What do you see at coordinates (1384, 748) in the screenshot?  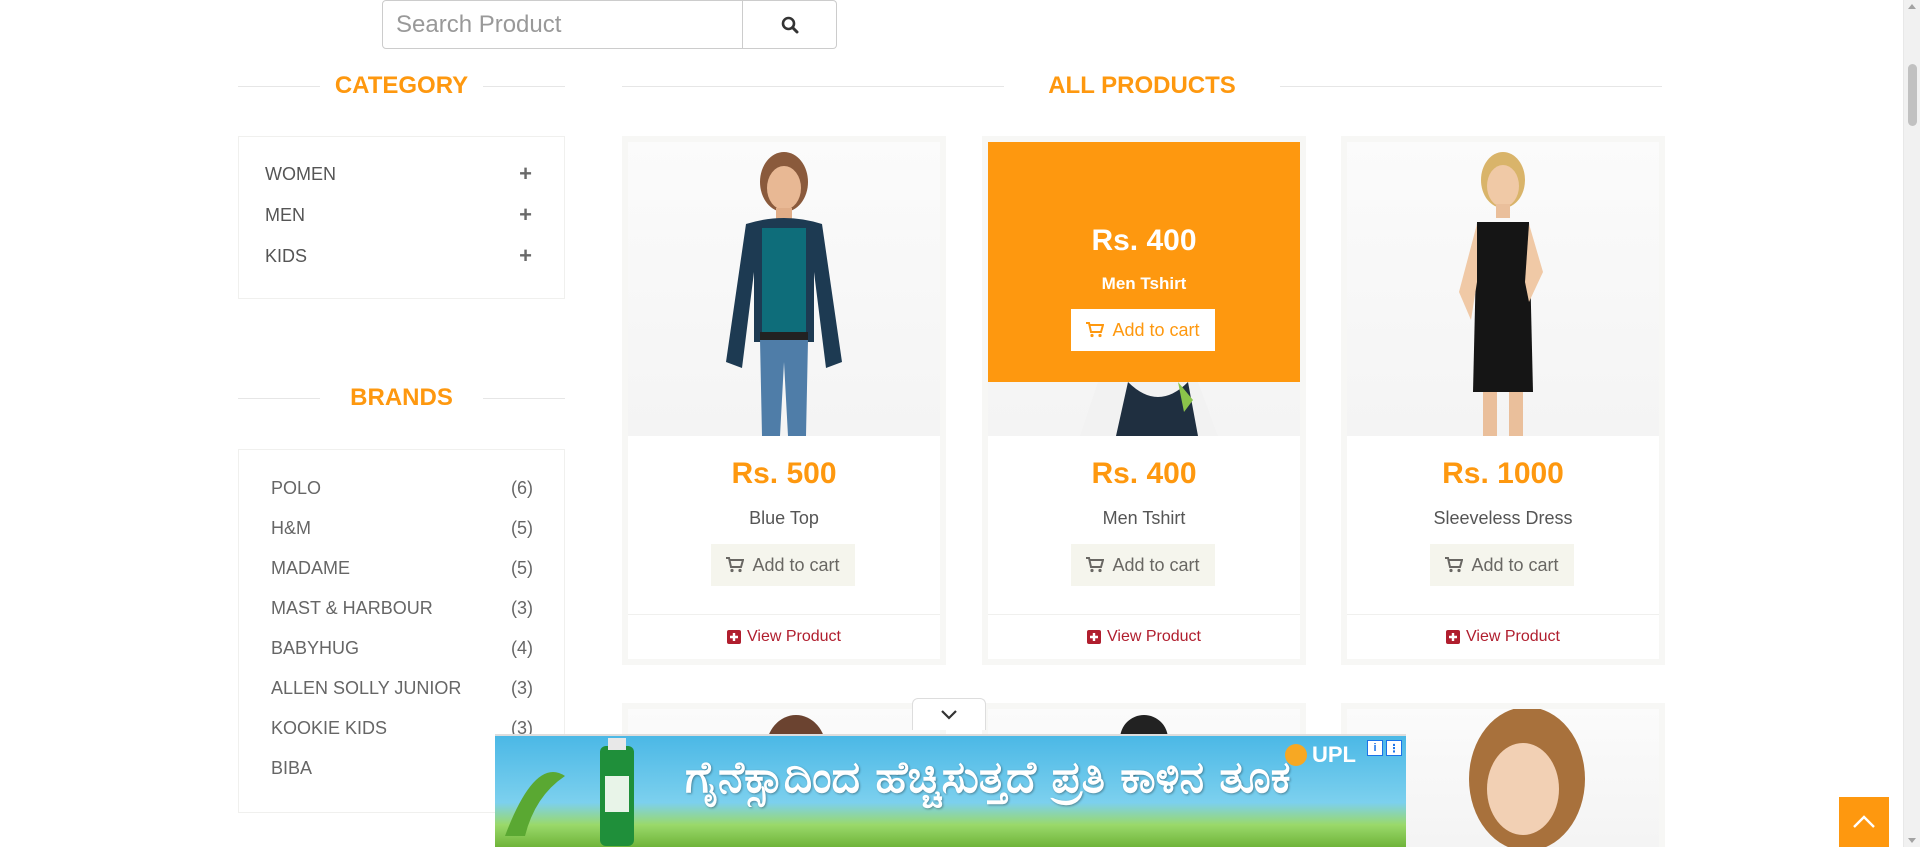 I see `ad-controls: i ⋮` at bounding box center [1384, 748].